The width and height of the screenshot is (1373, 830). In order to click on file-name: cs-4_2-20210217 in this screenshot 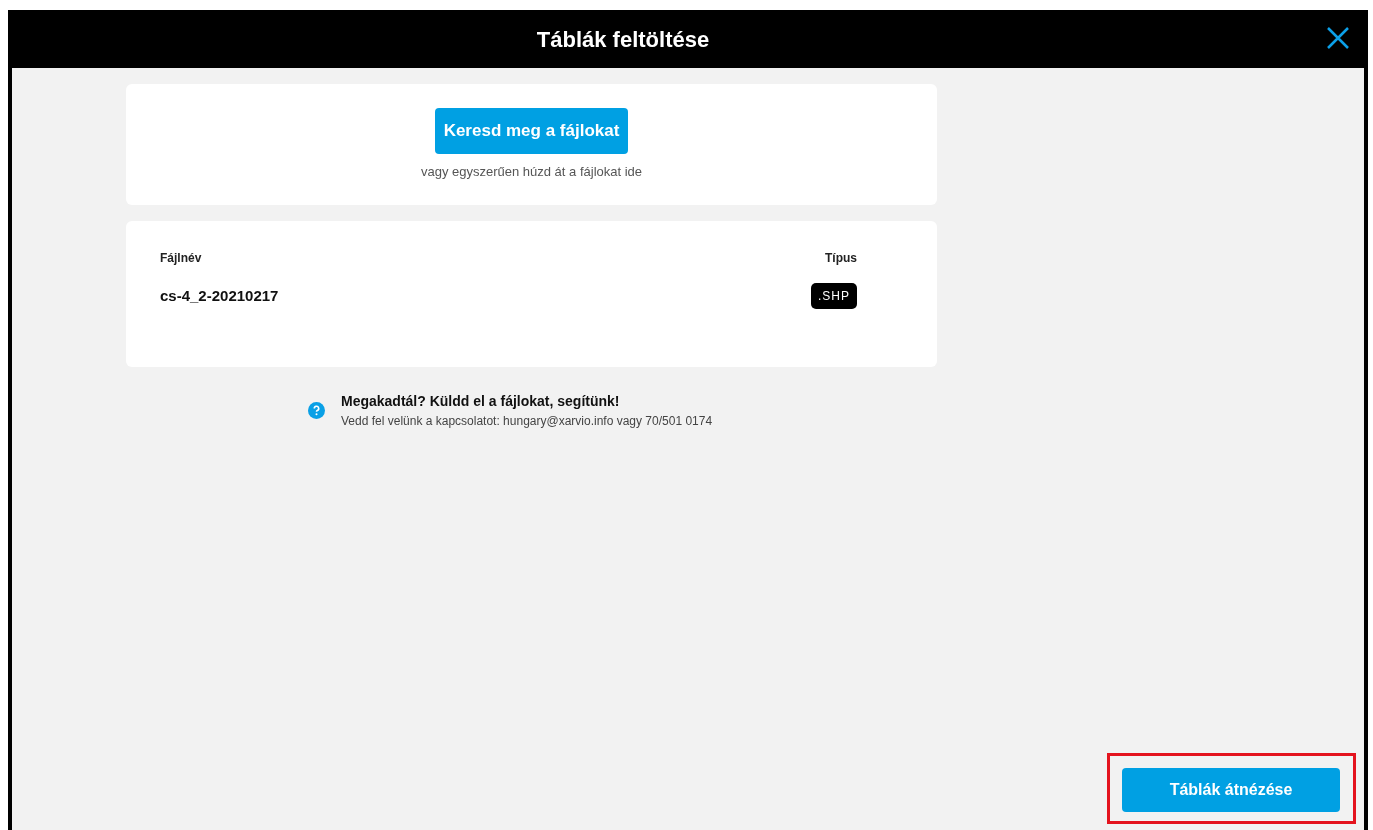, I will do `click(219, 295)`.